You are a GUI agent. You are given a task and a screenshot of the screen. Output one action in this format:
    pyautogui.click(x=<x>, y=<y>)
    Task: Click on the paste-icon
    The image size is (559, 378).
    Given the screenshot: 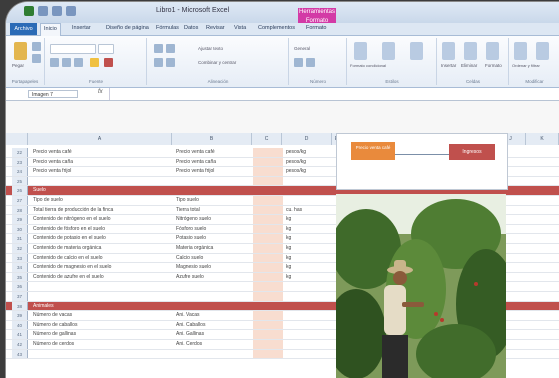 What is the action you would take?
    pyautogui.click(x=20, y=51)
    